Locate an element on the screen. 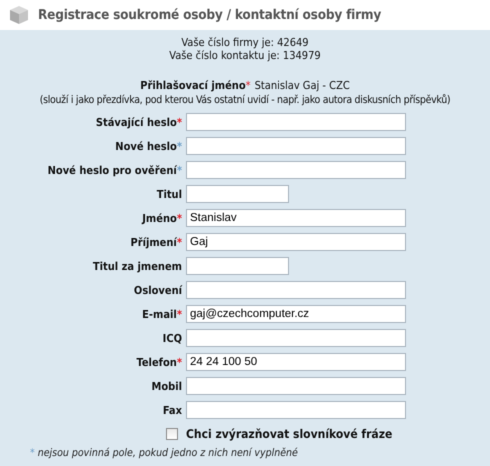  input-field: gaj@czechcomputer.cz is located at coordinates (296, 314).